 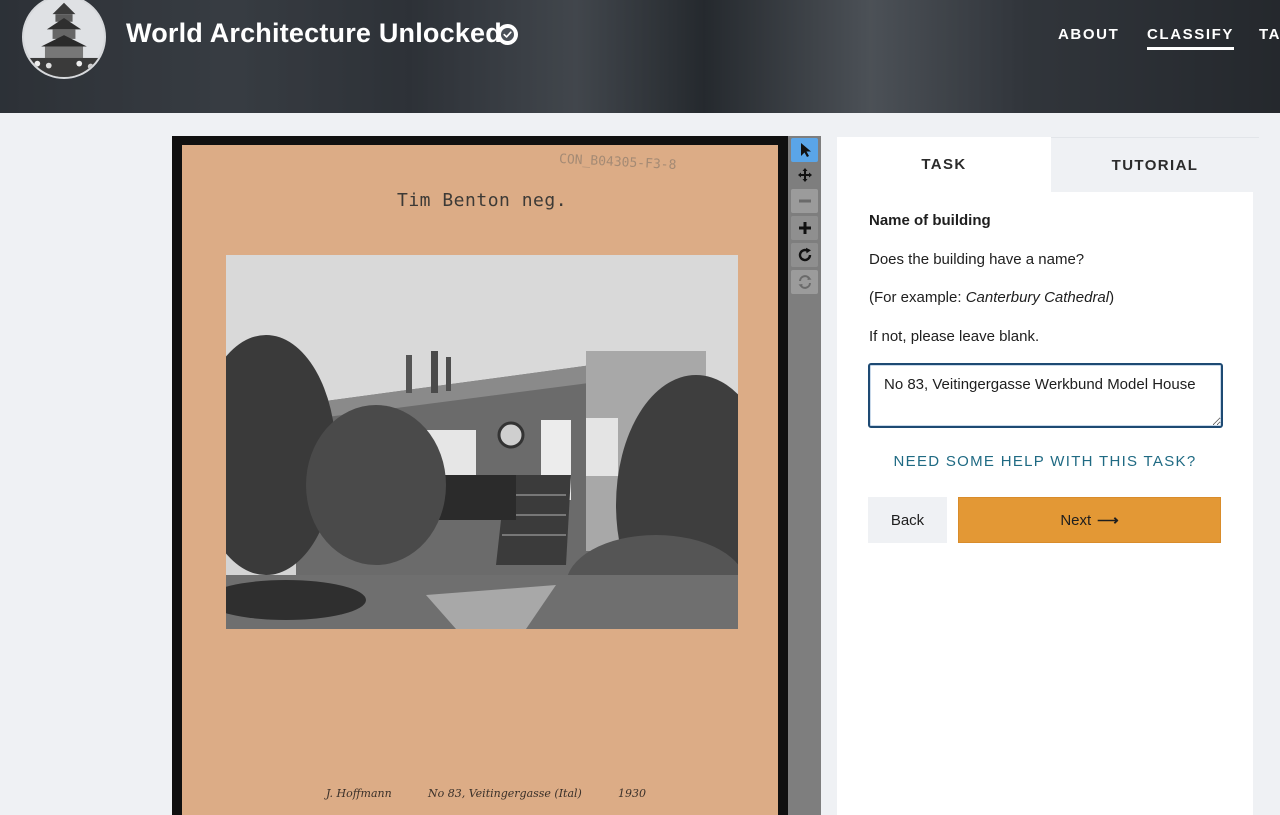 I want to click on card-caption: Tim Benton neg., so click(x=482, y=200).